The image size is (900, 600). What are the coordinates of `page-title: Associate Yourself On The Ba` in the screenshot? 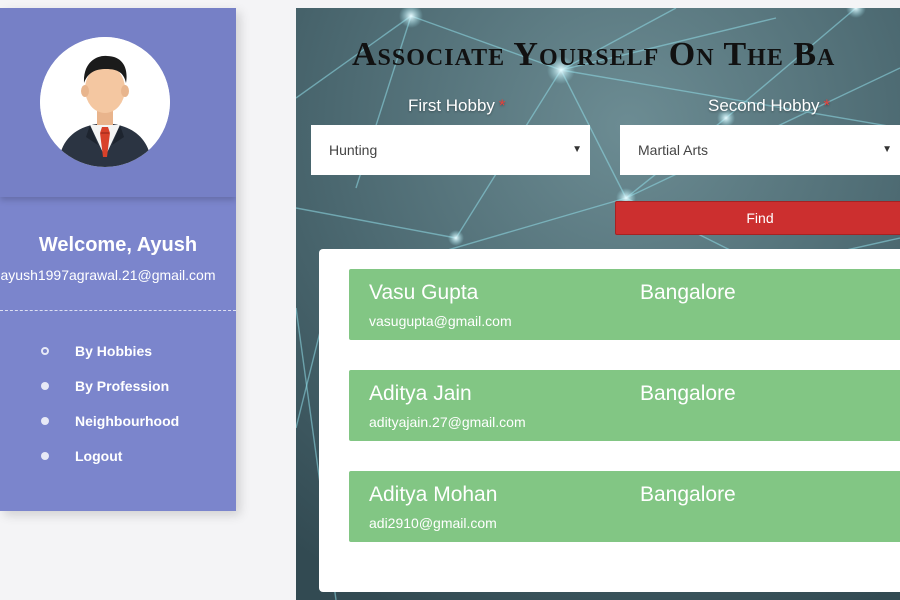 It's located at (594, 54).